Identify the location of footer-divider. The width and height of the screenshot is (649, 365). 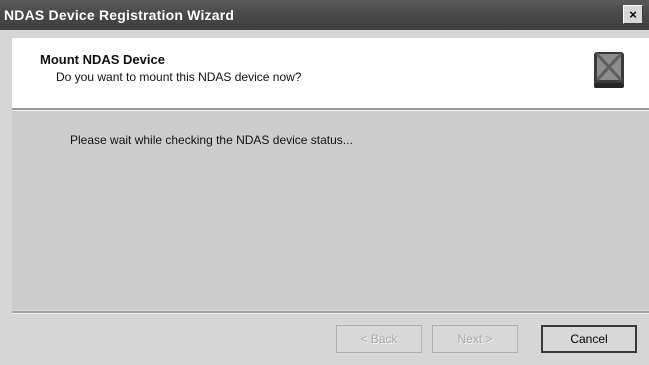
(330, 312).